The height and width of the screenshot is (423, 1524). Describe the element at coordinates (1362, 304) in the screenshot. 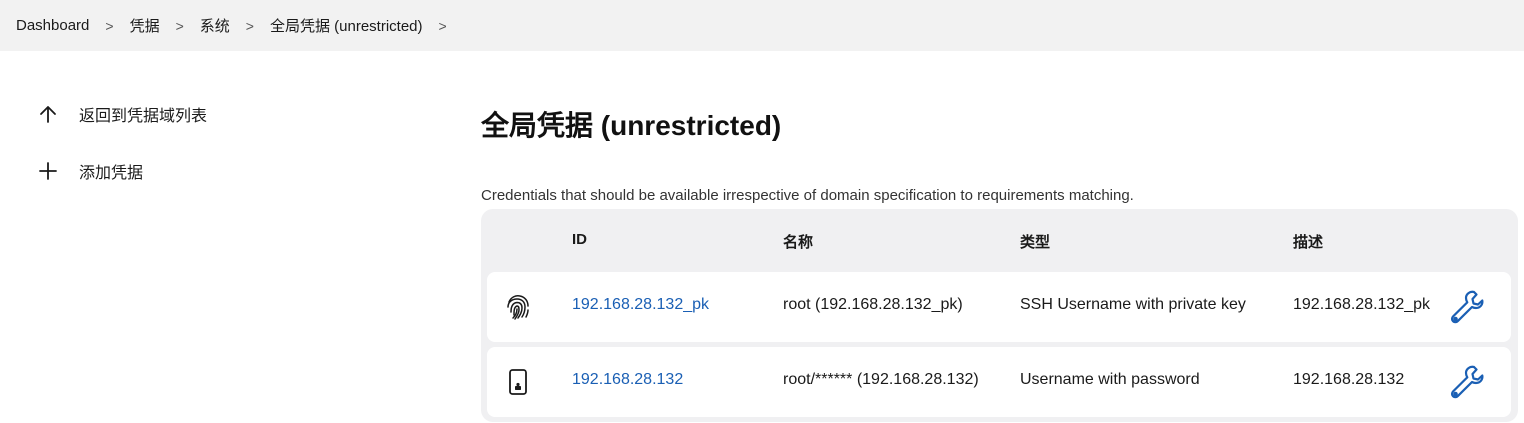

I see `credential-description: 192.168.28.132_pk` at that location.